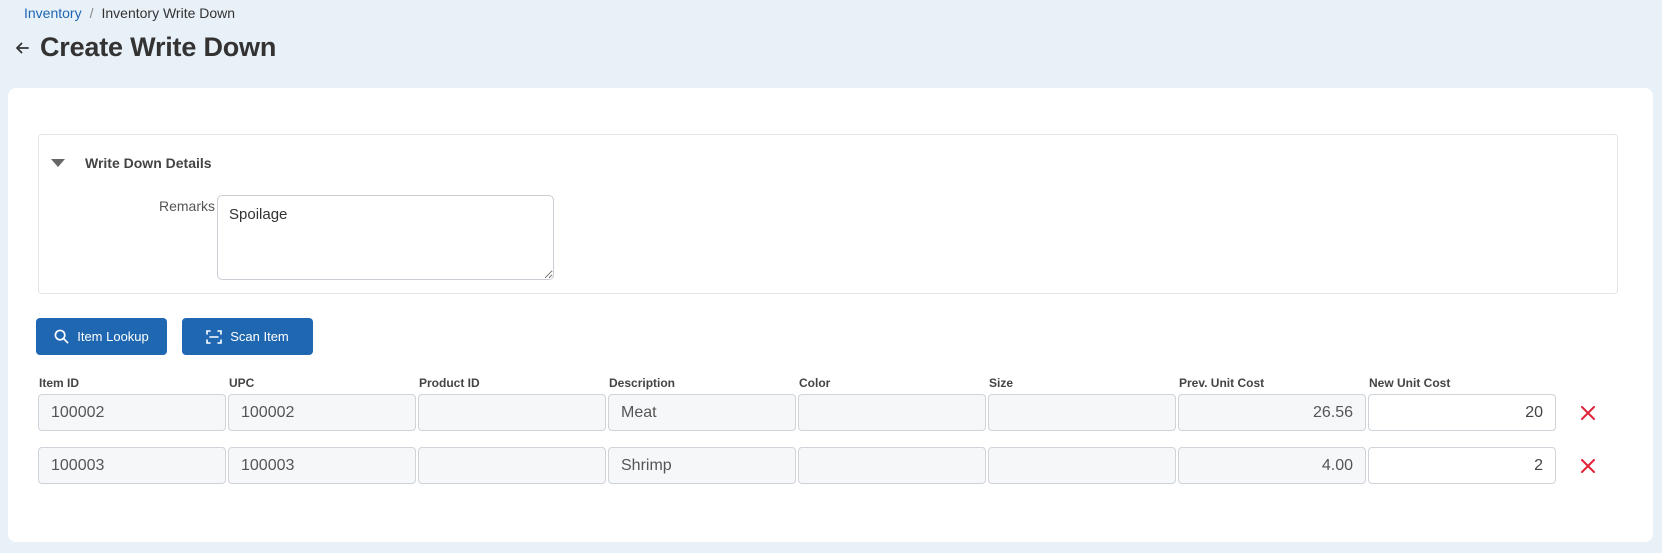 This screenshot has width=1662, height=553. What do you see at coordinates (1410, 383) in the screenshot?
I see `header-new-unit-cost: New Unit Cost` at bounding box center [1410, 383].